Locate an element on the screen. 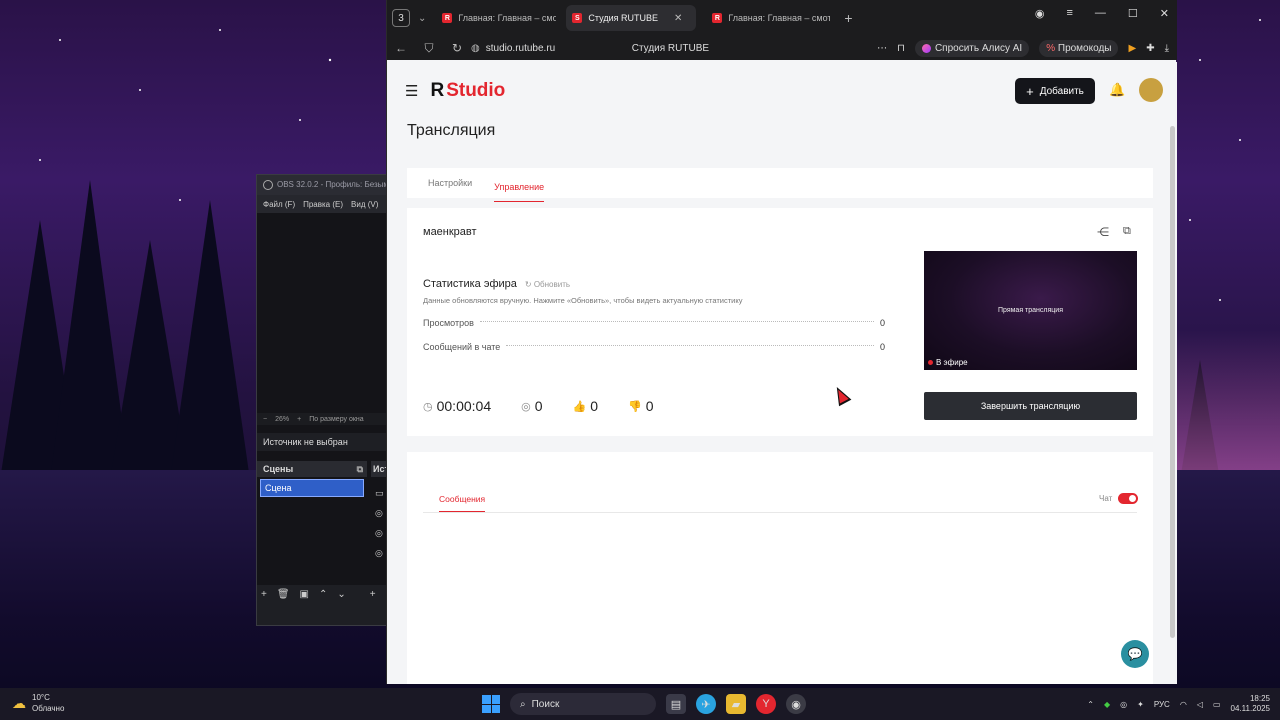  obs-menu-view: Вид (V) is located at coordinates (364, 204).